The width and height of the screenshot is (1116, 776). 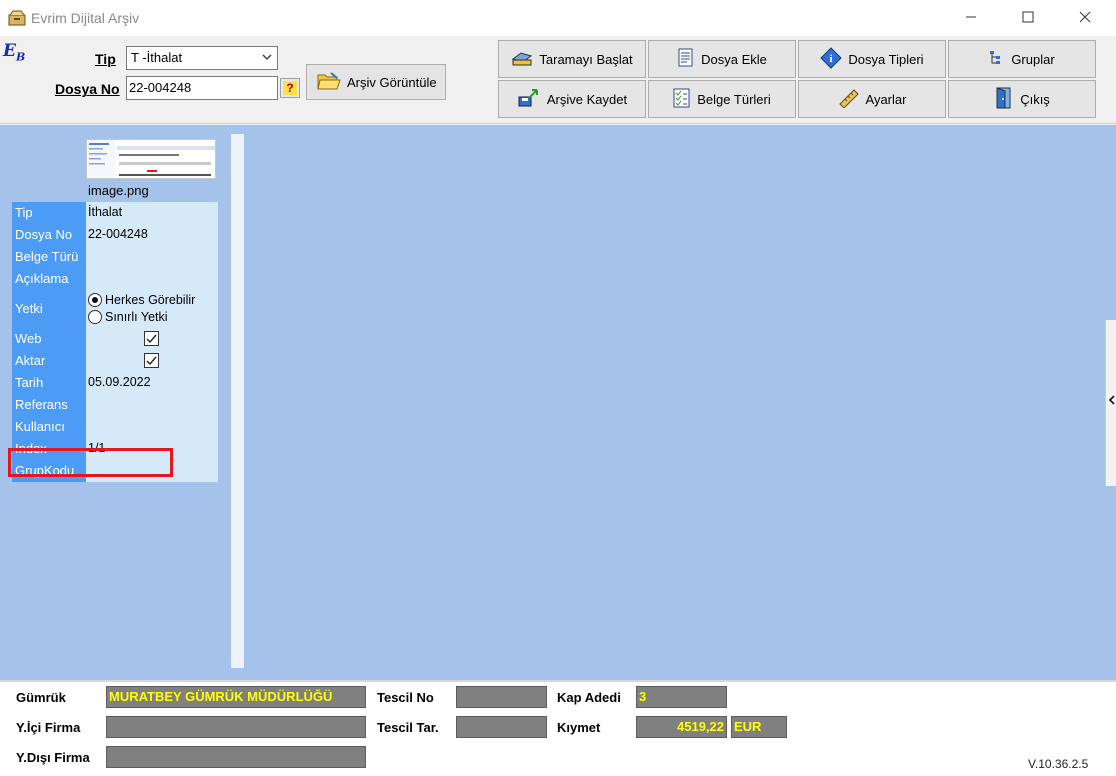 I want to click on property-row-dosya-no: Dosya No 22-004248, so click(x=115, y=235).